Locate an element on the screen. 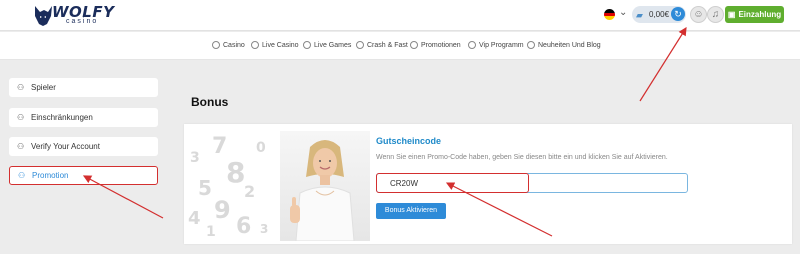  nav-item-casino: Casino is located at coordinates (228, 45).